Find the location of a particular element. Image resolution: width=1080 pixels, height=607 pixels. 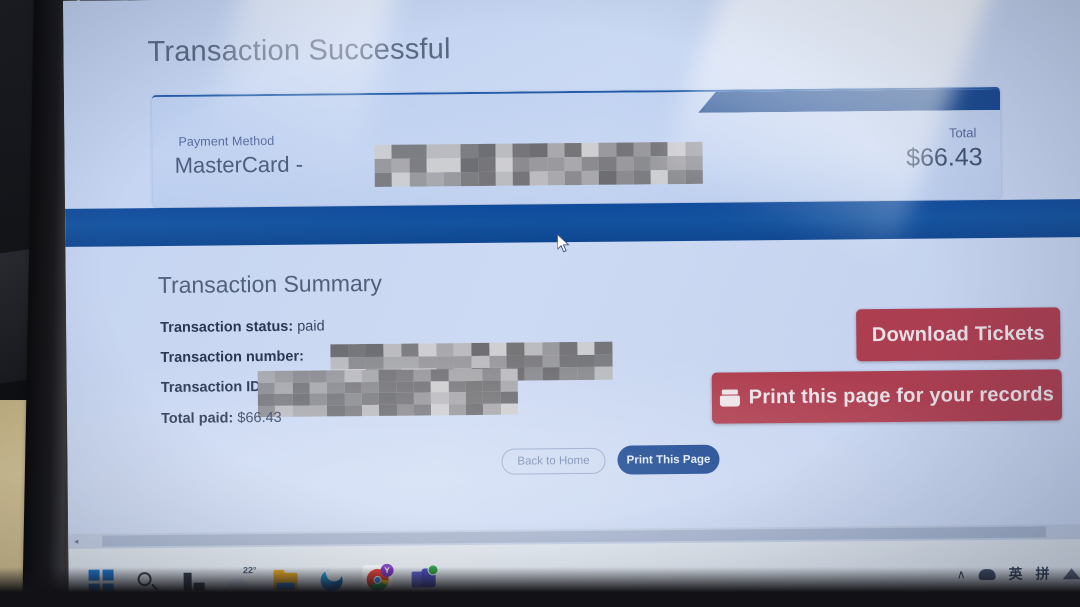

ime-mode-indicator: 拼 is located at coordinates (1043, 573).